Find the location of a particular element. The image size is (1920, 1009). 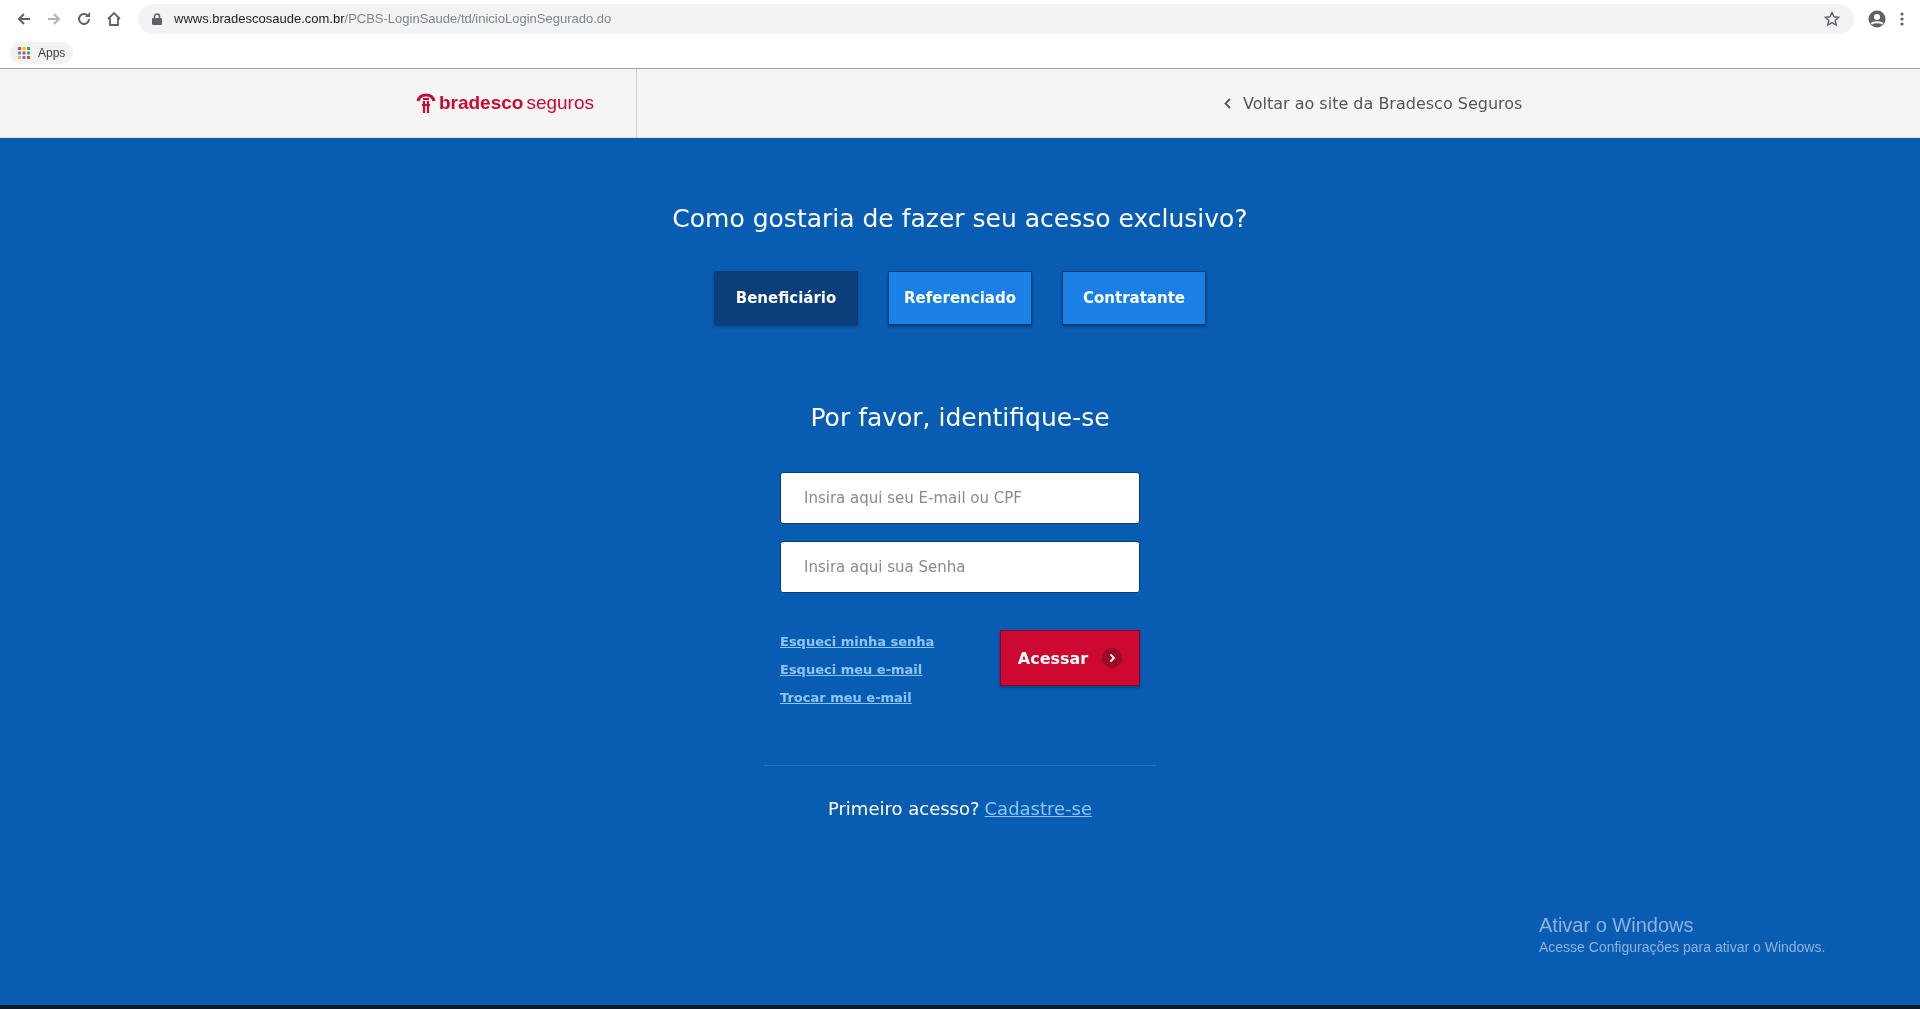

tree-logo-icon is located at coordinates (425, 103).